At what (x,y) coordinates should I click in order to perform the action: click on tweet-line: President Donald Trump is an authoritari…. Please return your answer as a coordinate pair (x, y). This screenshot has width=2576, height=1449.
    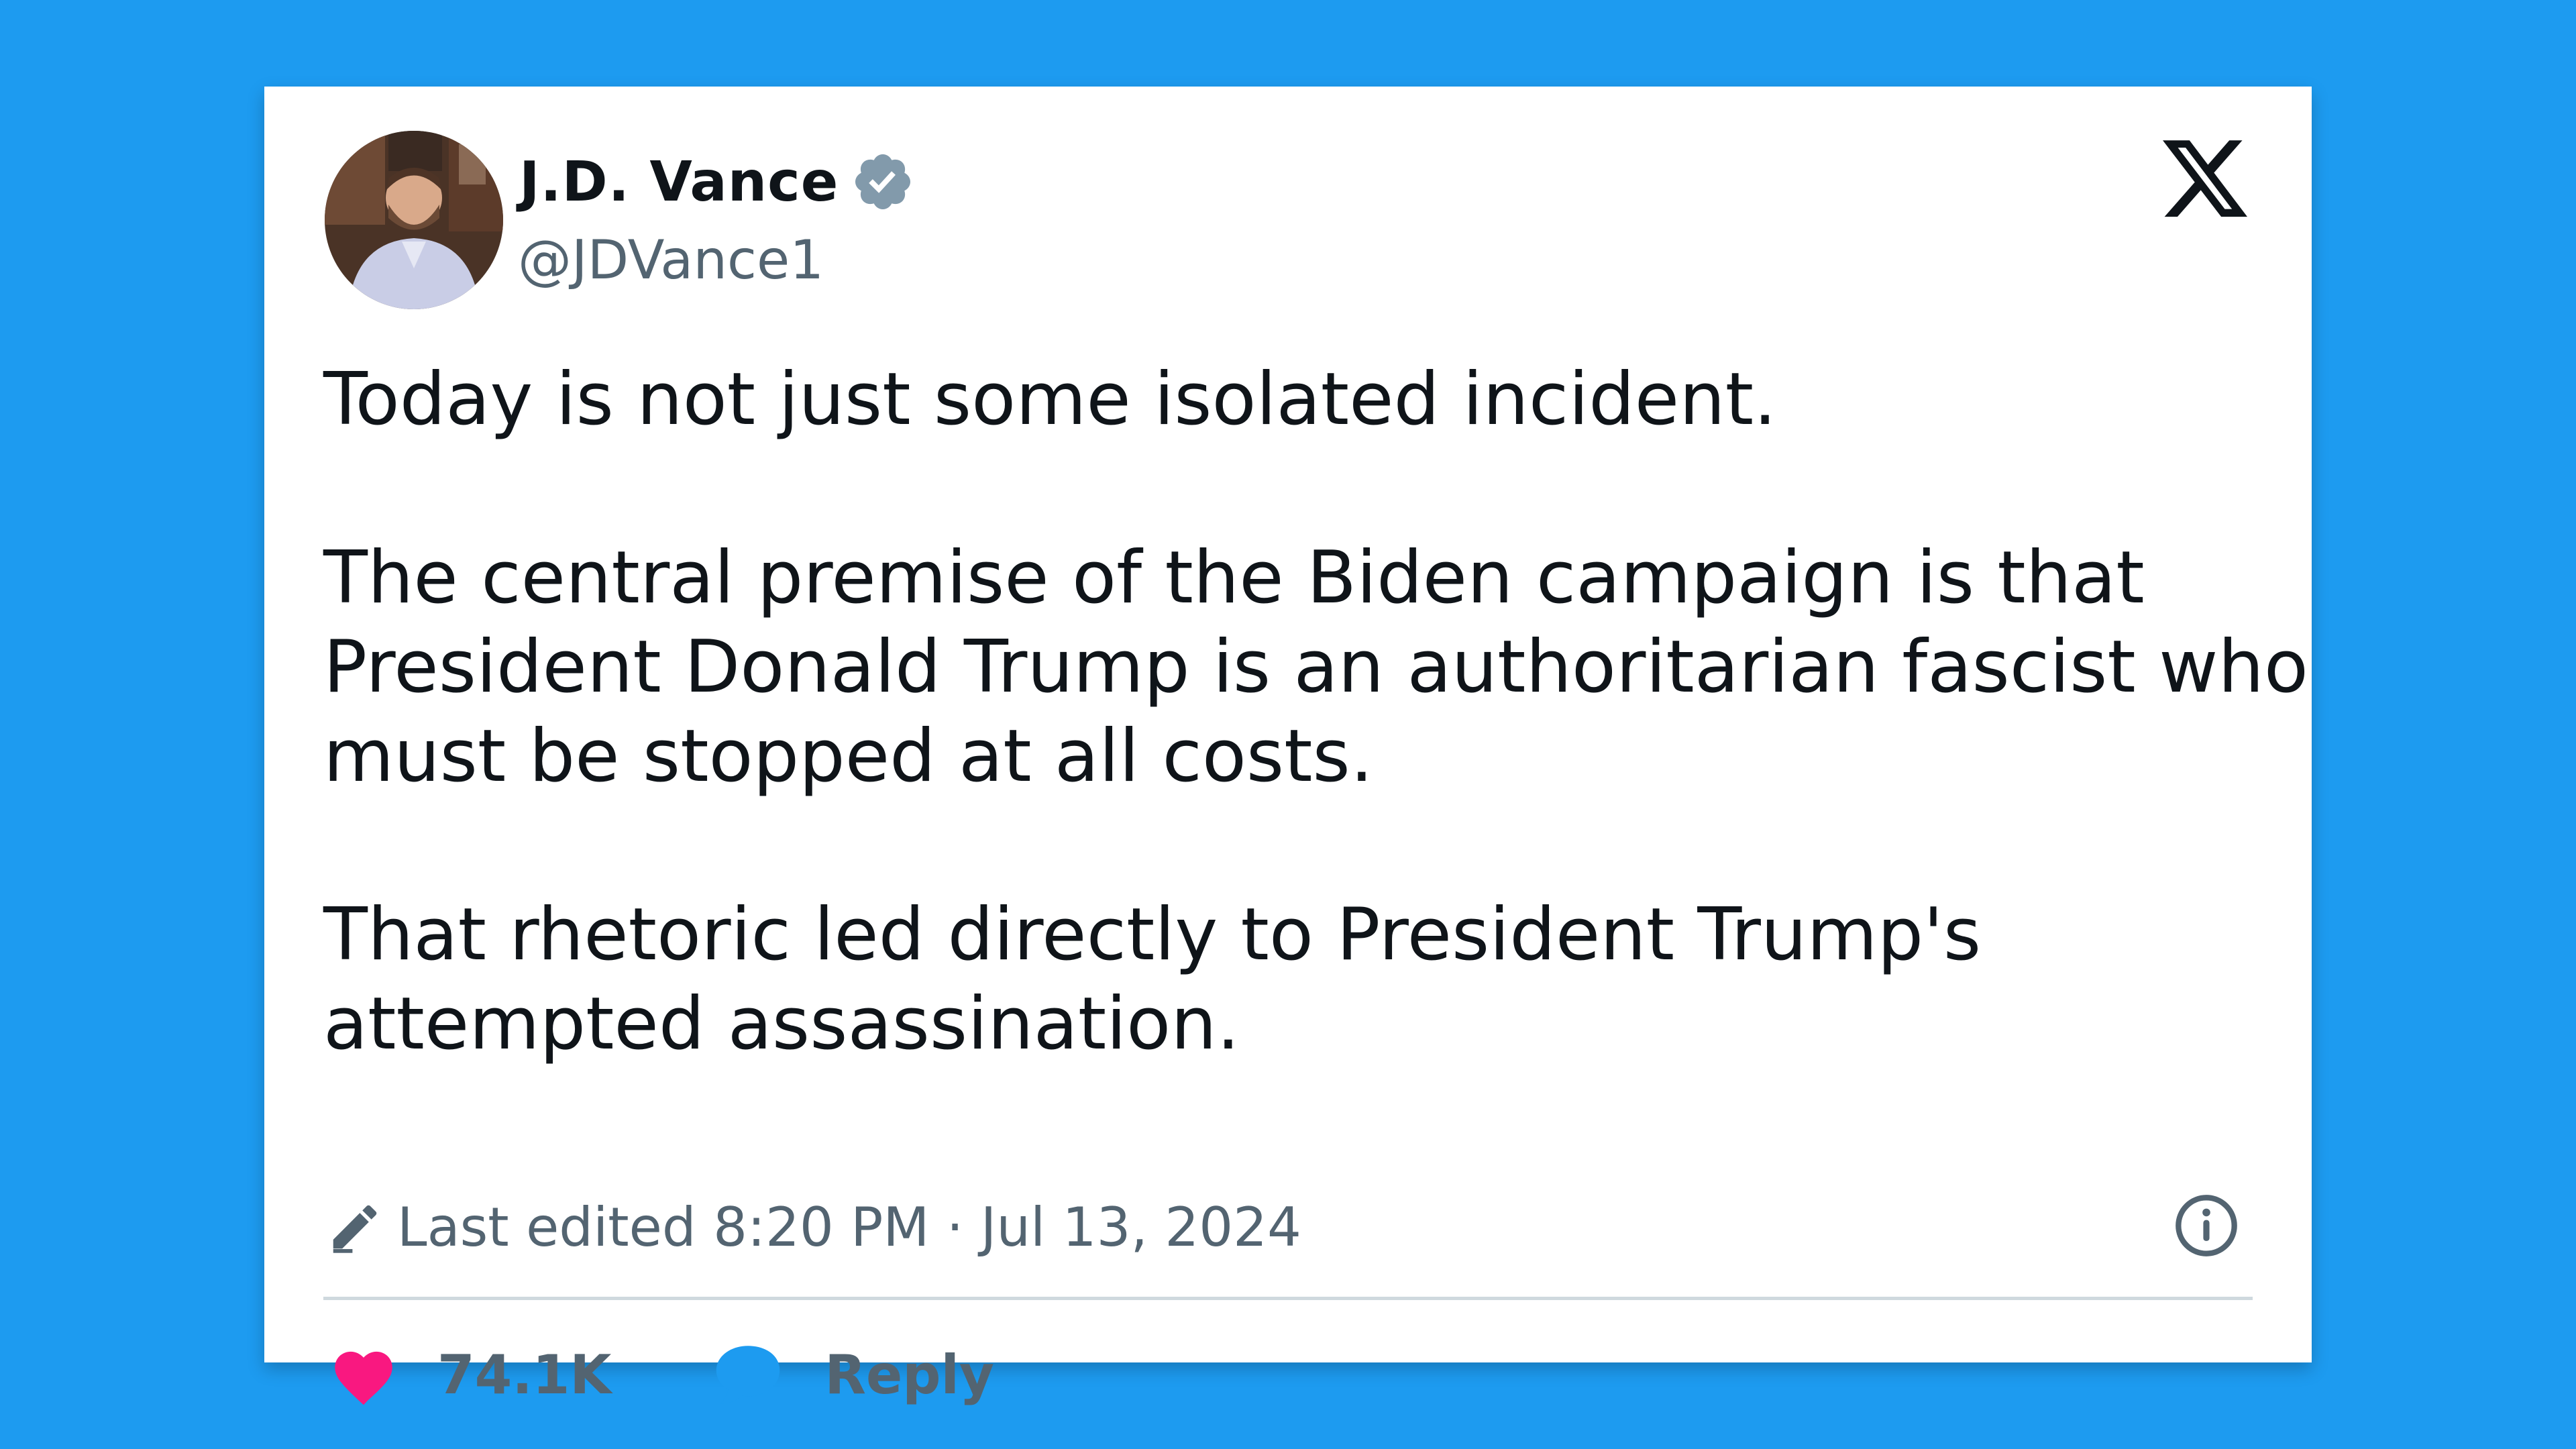
    Looking at the image, I should click on (1315, 667).